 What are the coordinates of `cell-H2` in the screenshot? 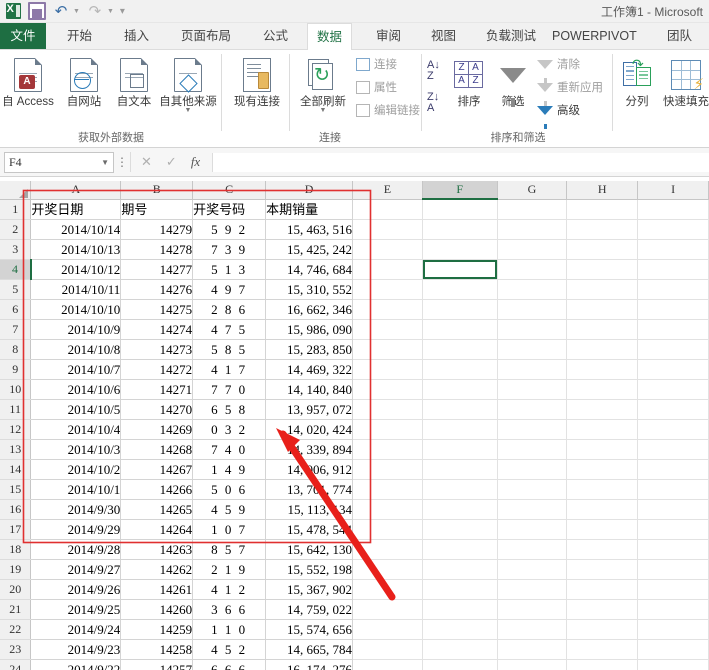 It's located at (602, 229).